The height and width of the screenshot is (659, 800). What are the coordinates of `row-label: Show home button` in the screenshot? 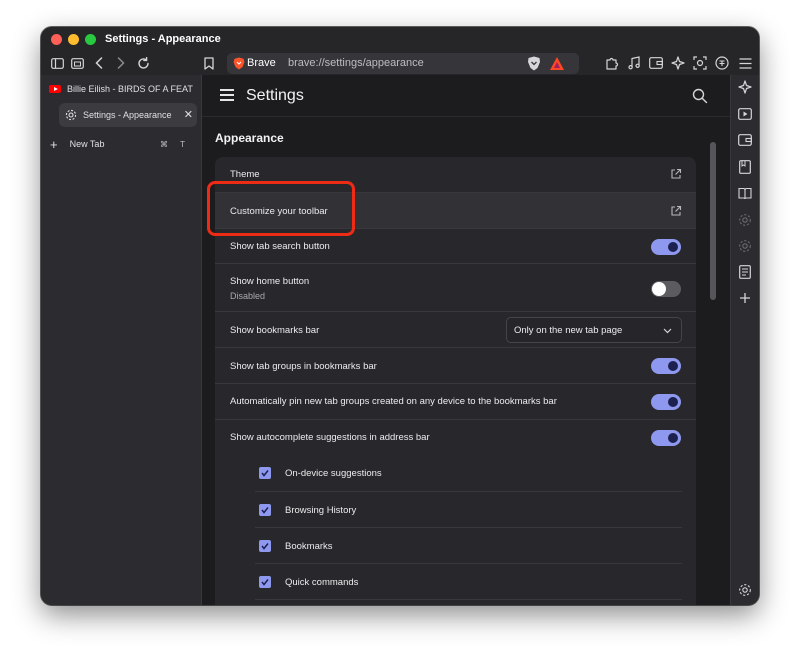 It's located at (270, 281).